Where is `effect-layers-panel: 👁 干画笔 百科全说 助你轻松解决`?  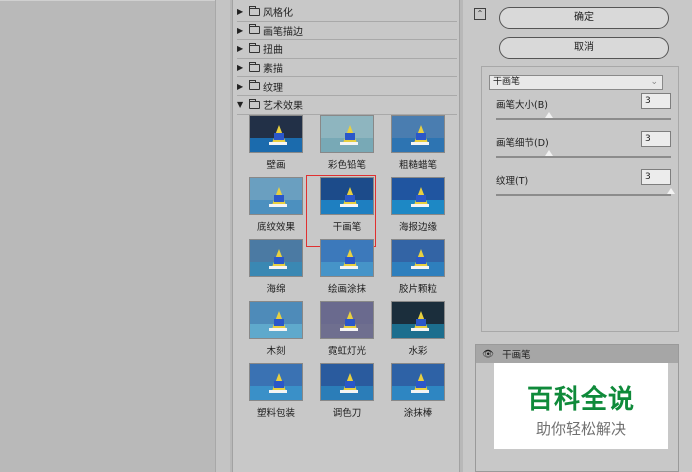 effect-layers-panel: 👁 干画笔 百科全说 助你轻松解决 is located at coordinates (577, 408).